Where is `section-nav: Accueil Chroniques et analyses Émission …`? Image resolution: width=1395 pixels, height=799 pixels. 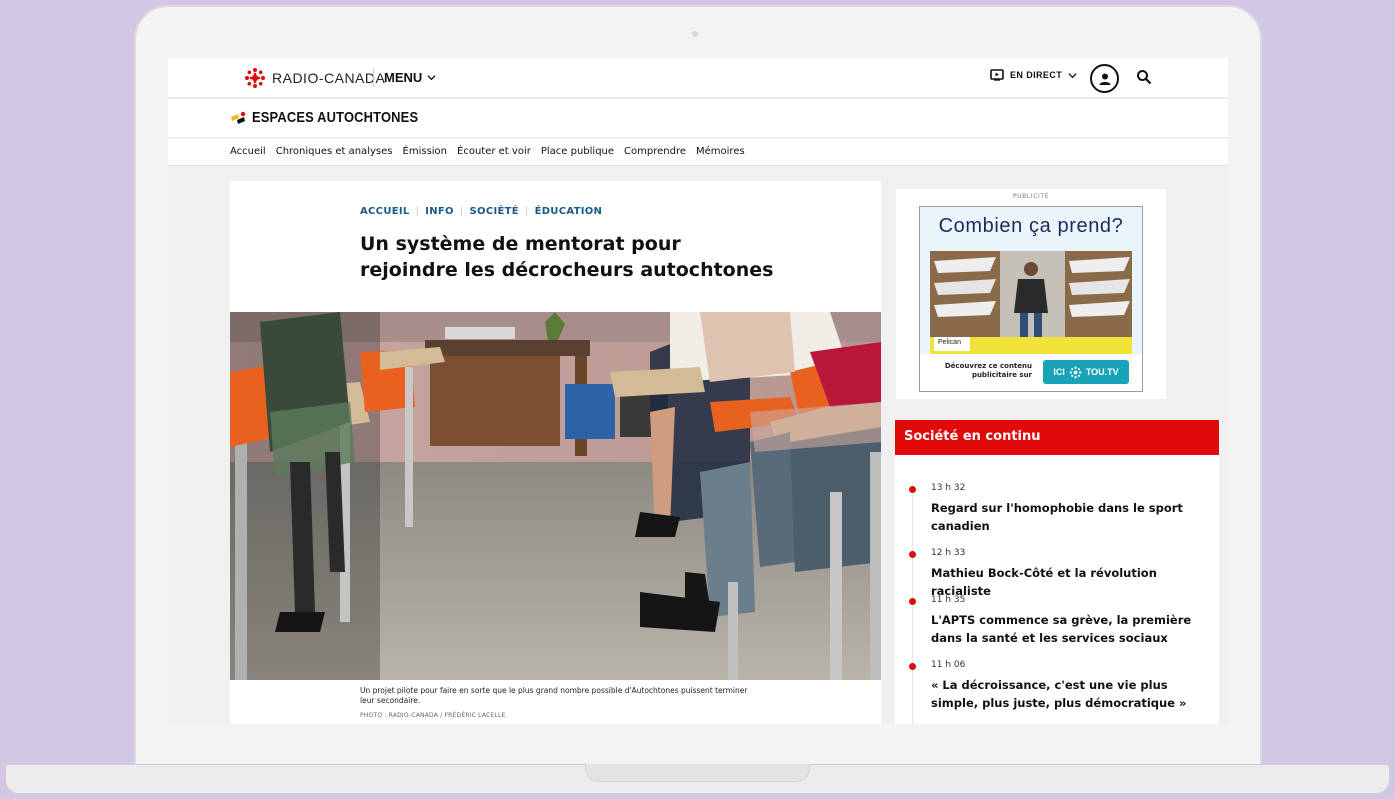
section-nav: Accueil Chroniques et analyses Émission … is located at coordinates (698, 152).